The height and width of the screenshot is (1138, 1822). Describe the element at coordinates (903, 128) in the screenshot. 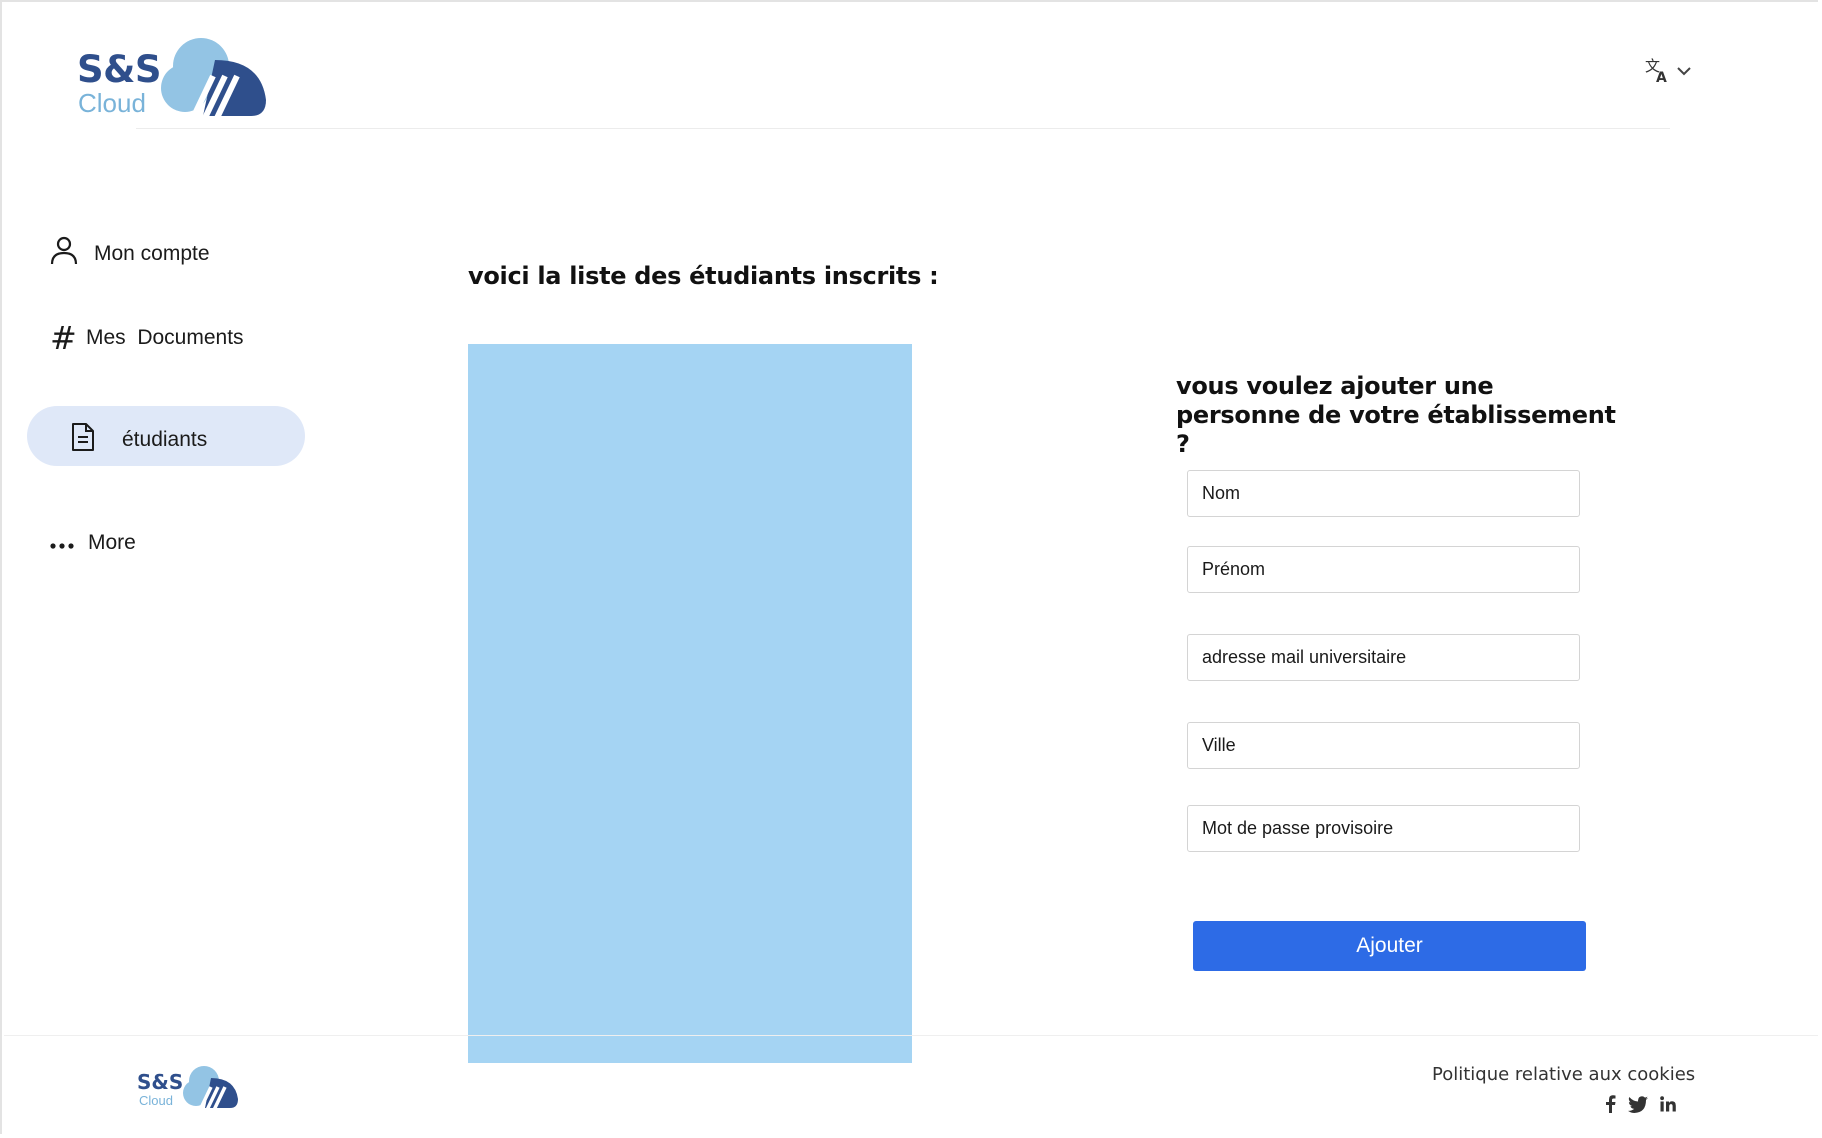

I see `header-divider` at that location.